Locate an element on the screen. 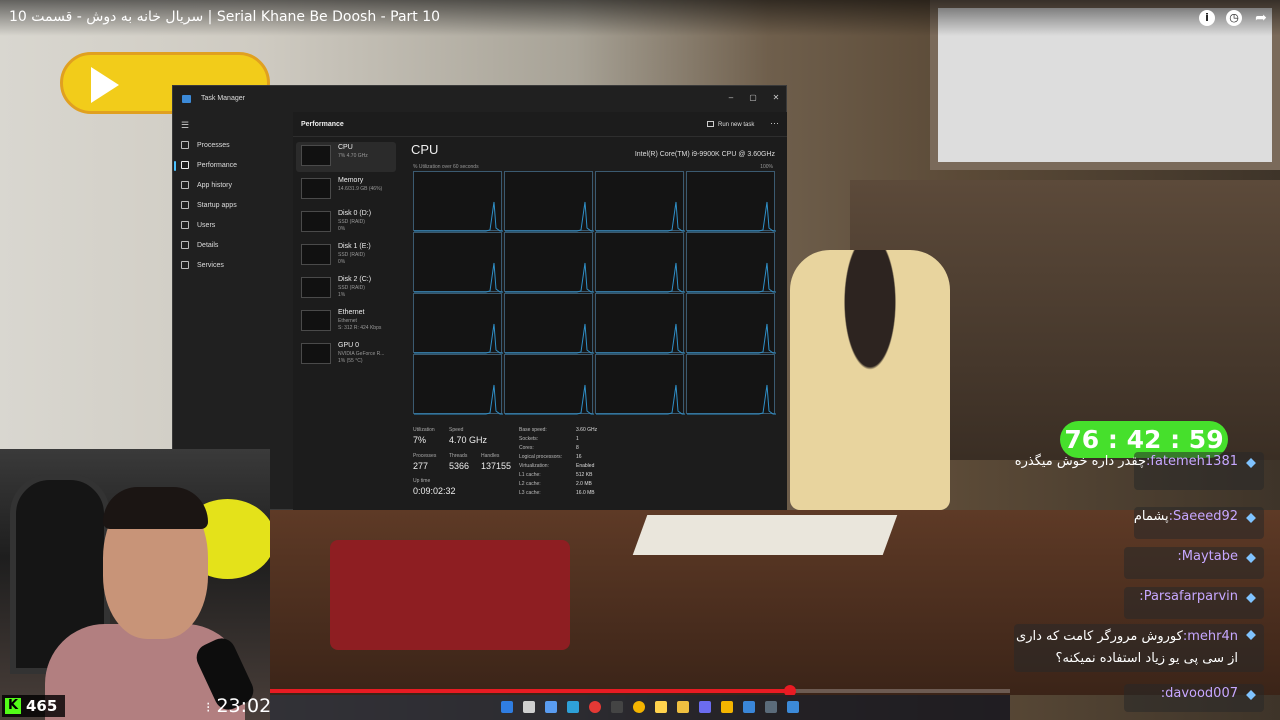 The image size is (1280, 720). resource-item-gpu-0: GPU 0 NVIDIA GeForce R... 1% (55 °C) is located at coordinates (346, 355).